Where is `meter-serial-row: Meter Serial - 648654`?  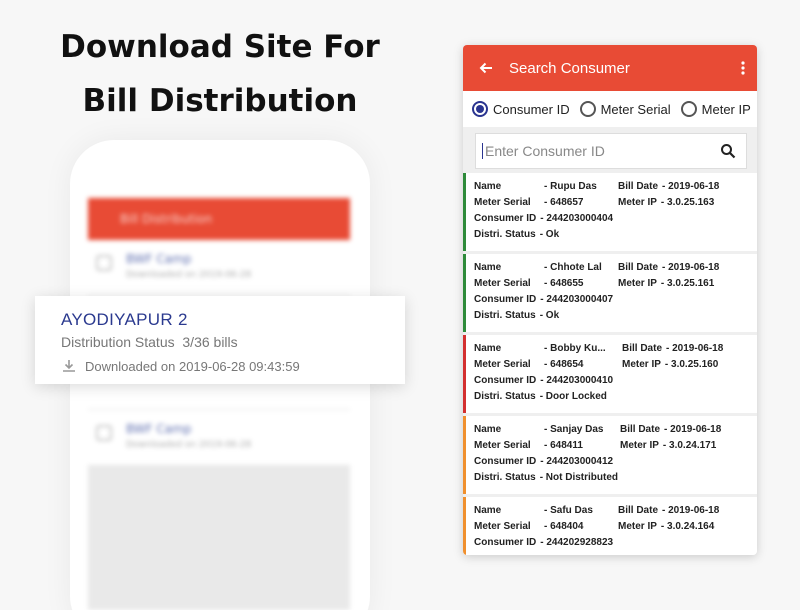
meter-serial-row: Meter Serial - 648654 is located at coordinates (528, 364).